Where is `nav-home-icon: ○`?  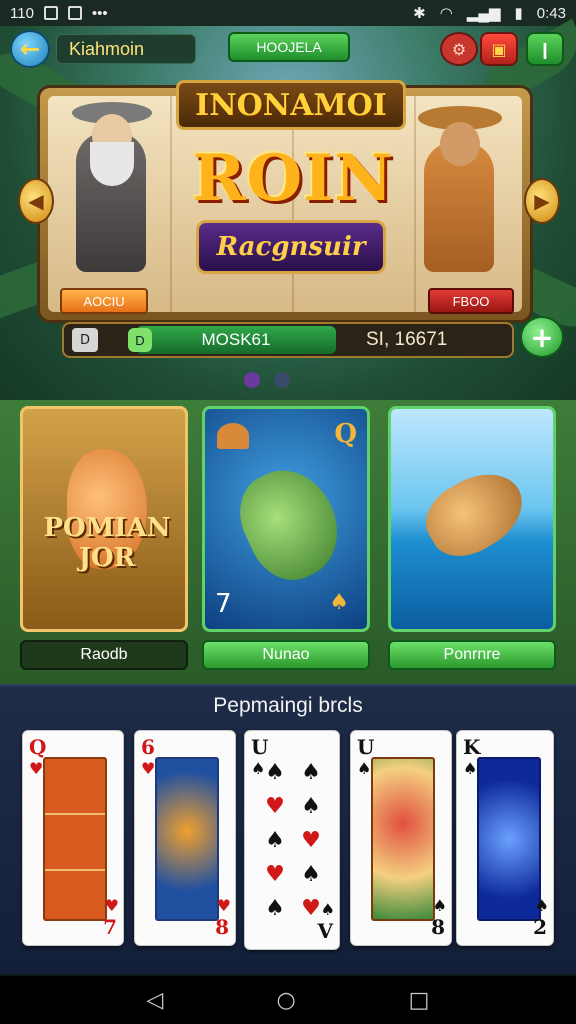 nav-home-icon: ○ is located at coordinates (285, 1000).